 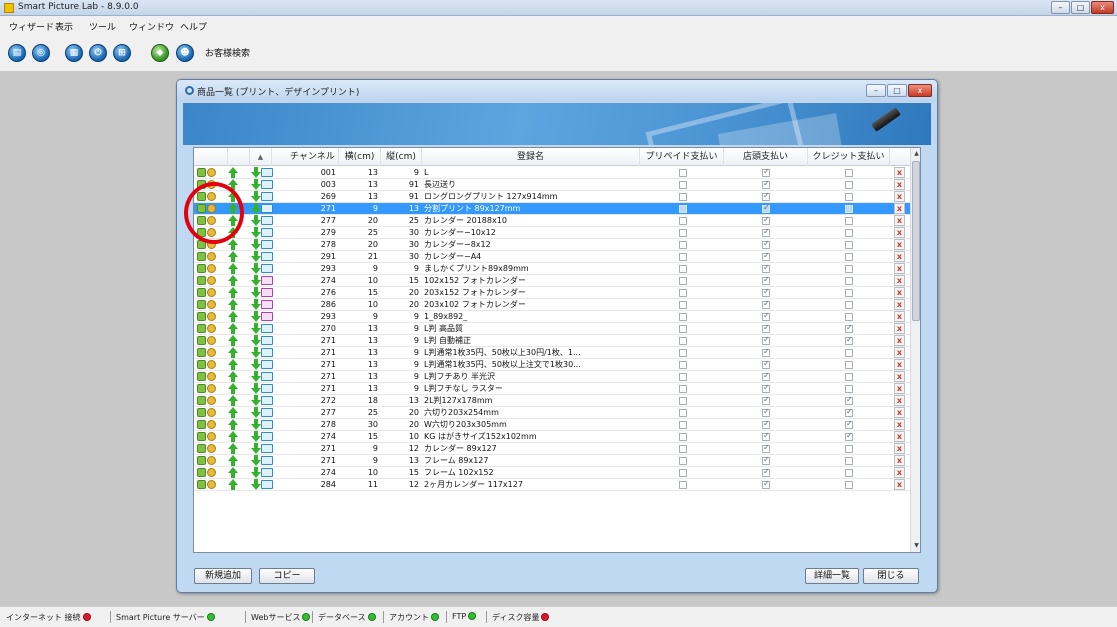 I want to click on globe-icon: ◎, so click(x=41, y=53).